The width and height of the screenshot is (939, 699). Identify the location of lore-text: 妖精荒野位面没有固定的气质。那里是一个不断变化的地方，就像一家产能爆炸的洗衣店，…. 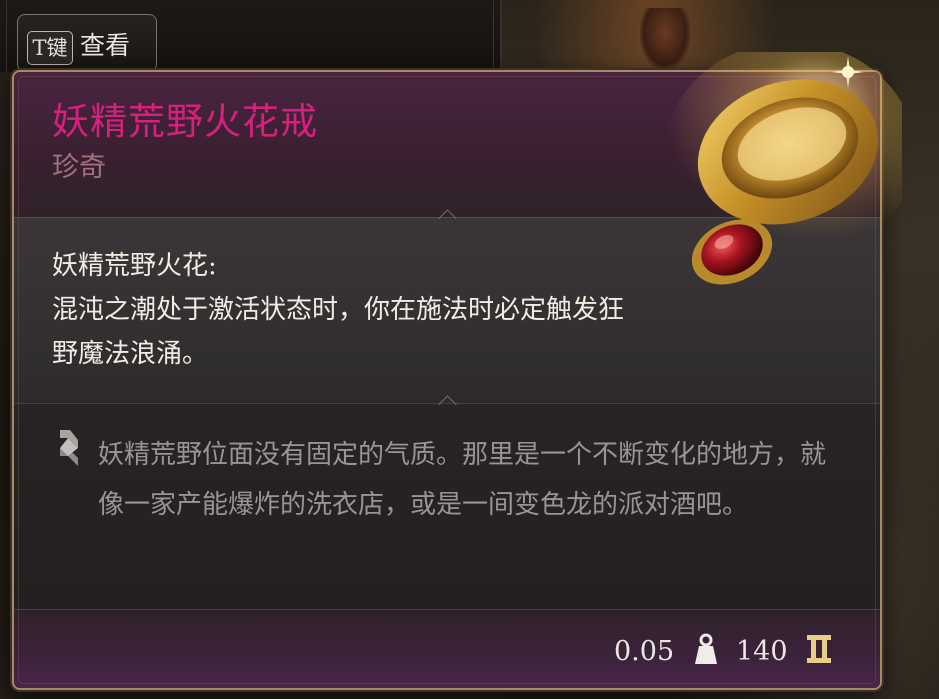
(462, 480).